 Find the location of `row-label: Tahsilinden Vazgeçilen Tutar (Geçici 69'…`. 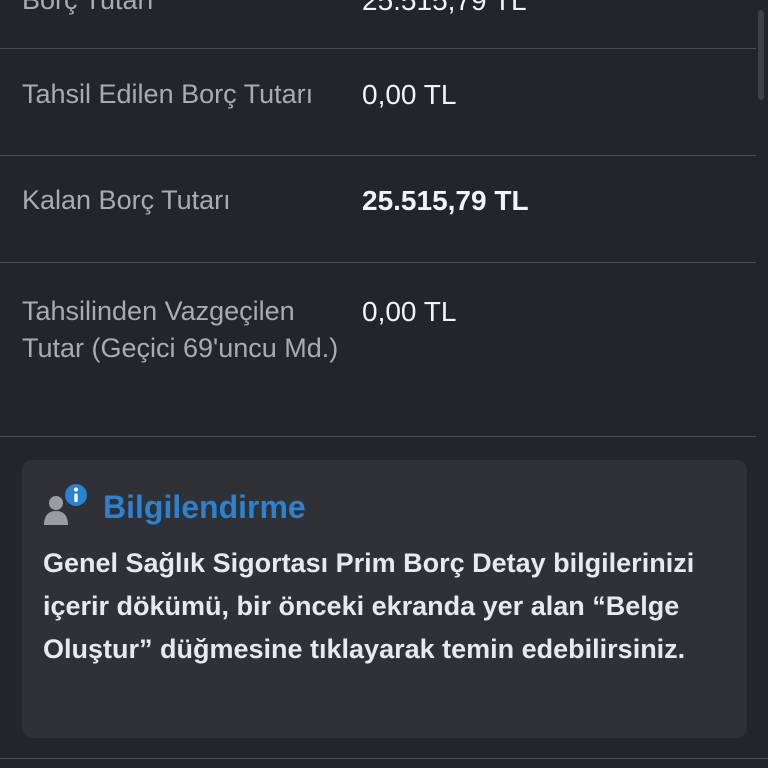

row-label: Tahsilinden Vazgeçilen Tutar (Geçici 69'… is located at coordinates (180, 329).